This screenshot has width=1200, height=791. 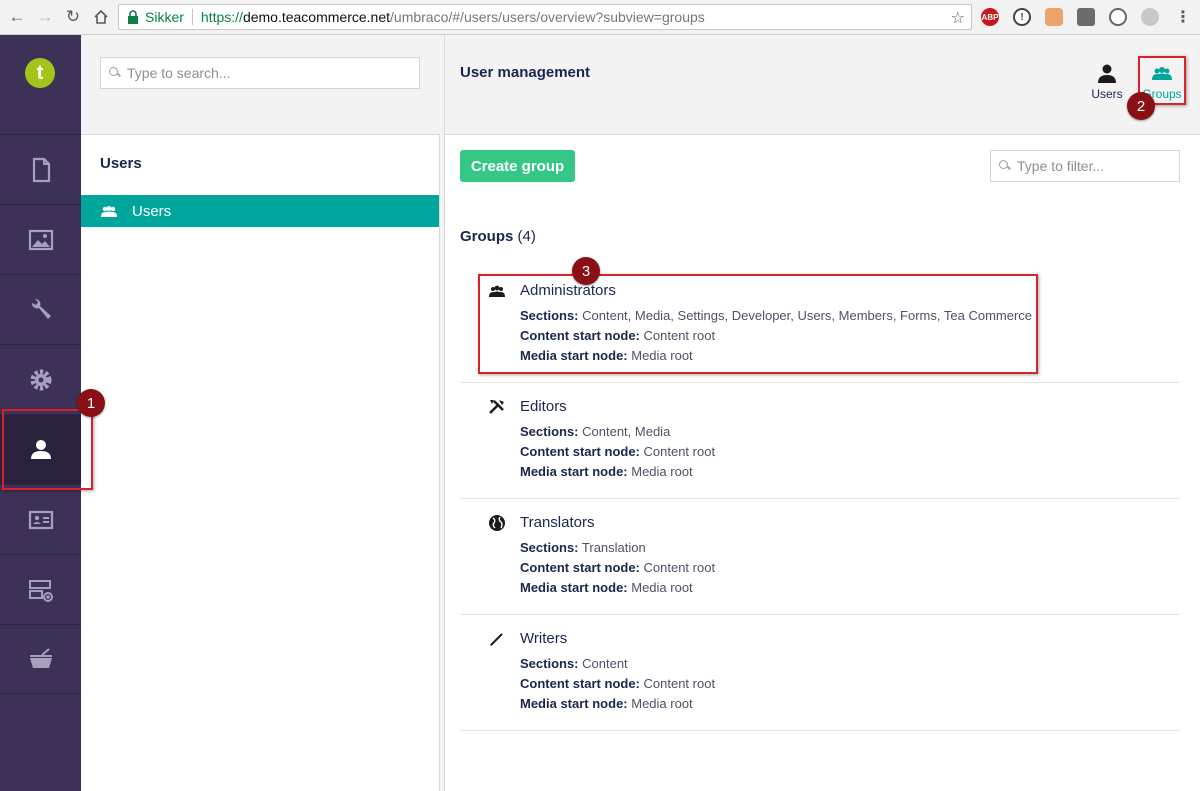 I want to click on groups-count: (4), so click(x=526, y=236).